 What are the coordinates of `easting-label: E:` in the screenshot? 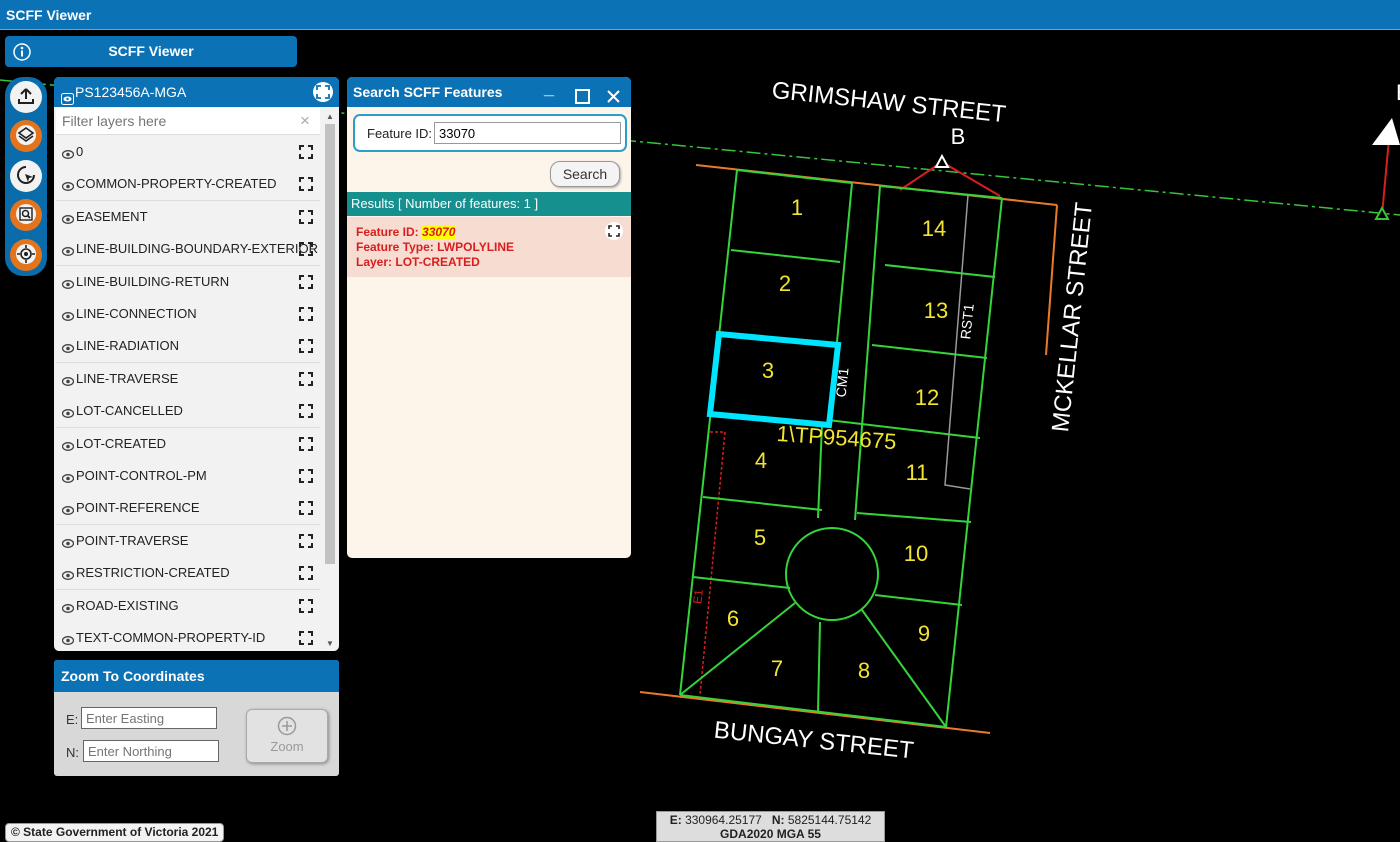 It's located at (72, 719).